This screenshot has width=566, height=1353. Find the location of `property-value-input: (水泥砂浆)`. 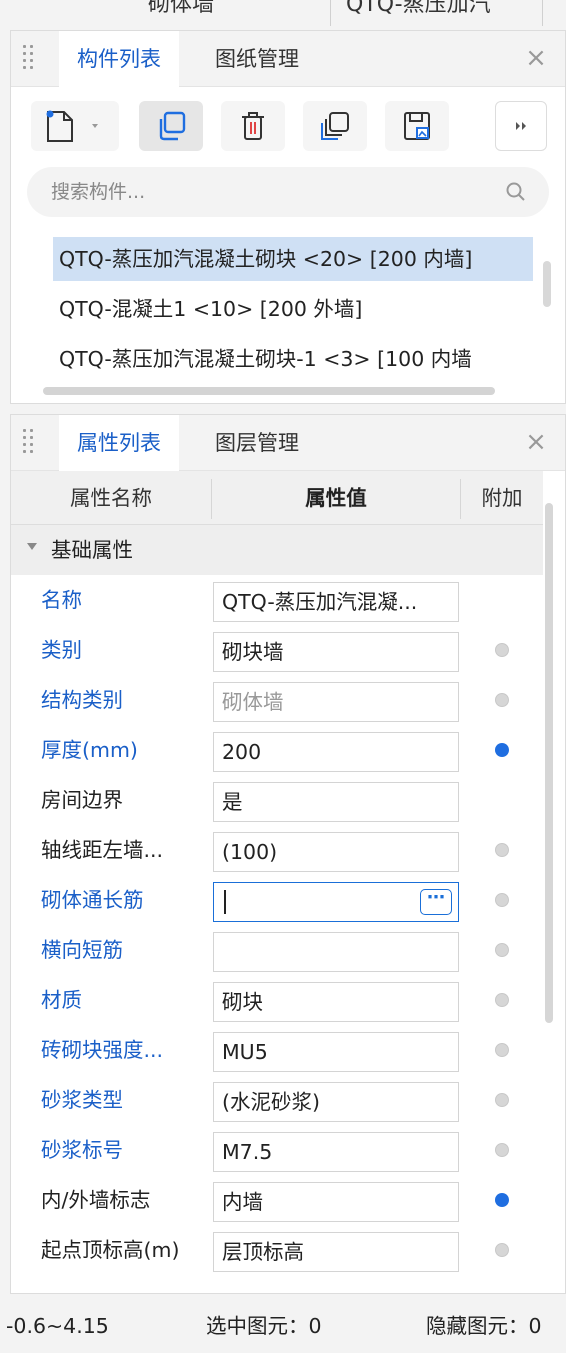

property-value-input: (水泥砂浆) is located at coordinates (336, 1102).